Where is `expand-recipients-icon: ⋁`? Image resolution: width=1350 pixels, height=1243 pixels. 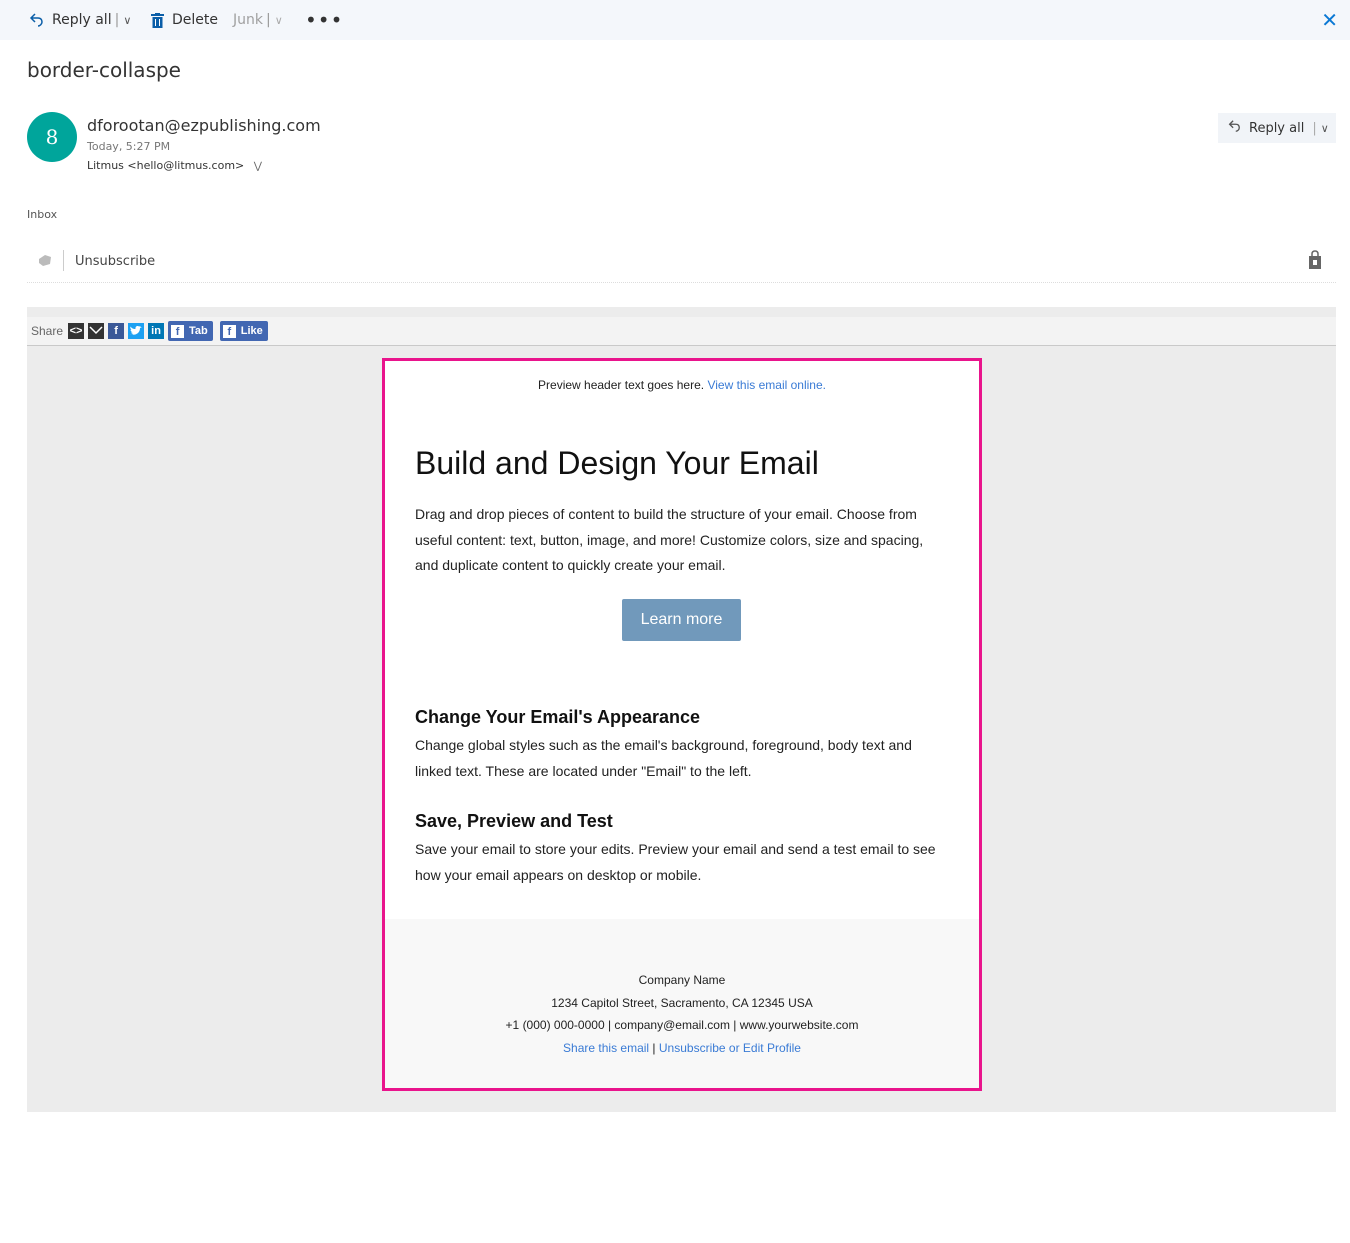
expand-recipients-icon: ⋁ is located at coordinates (258, 166).